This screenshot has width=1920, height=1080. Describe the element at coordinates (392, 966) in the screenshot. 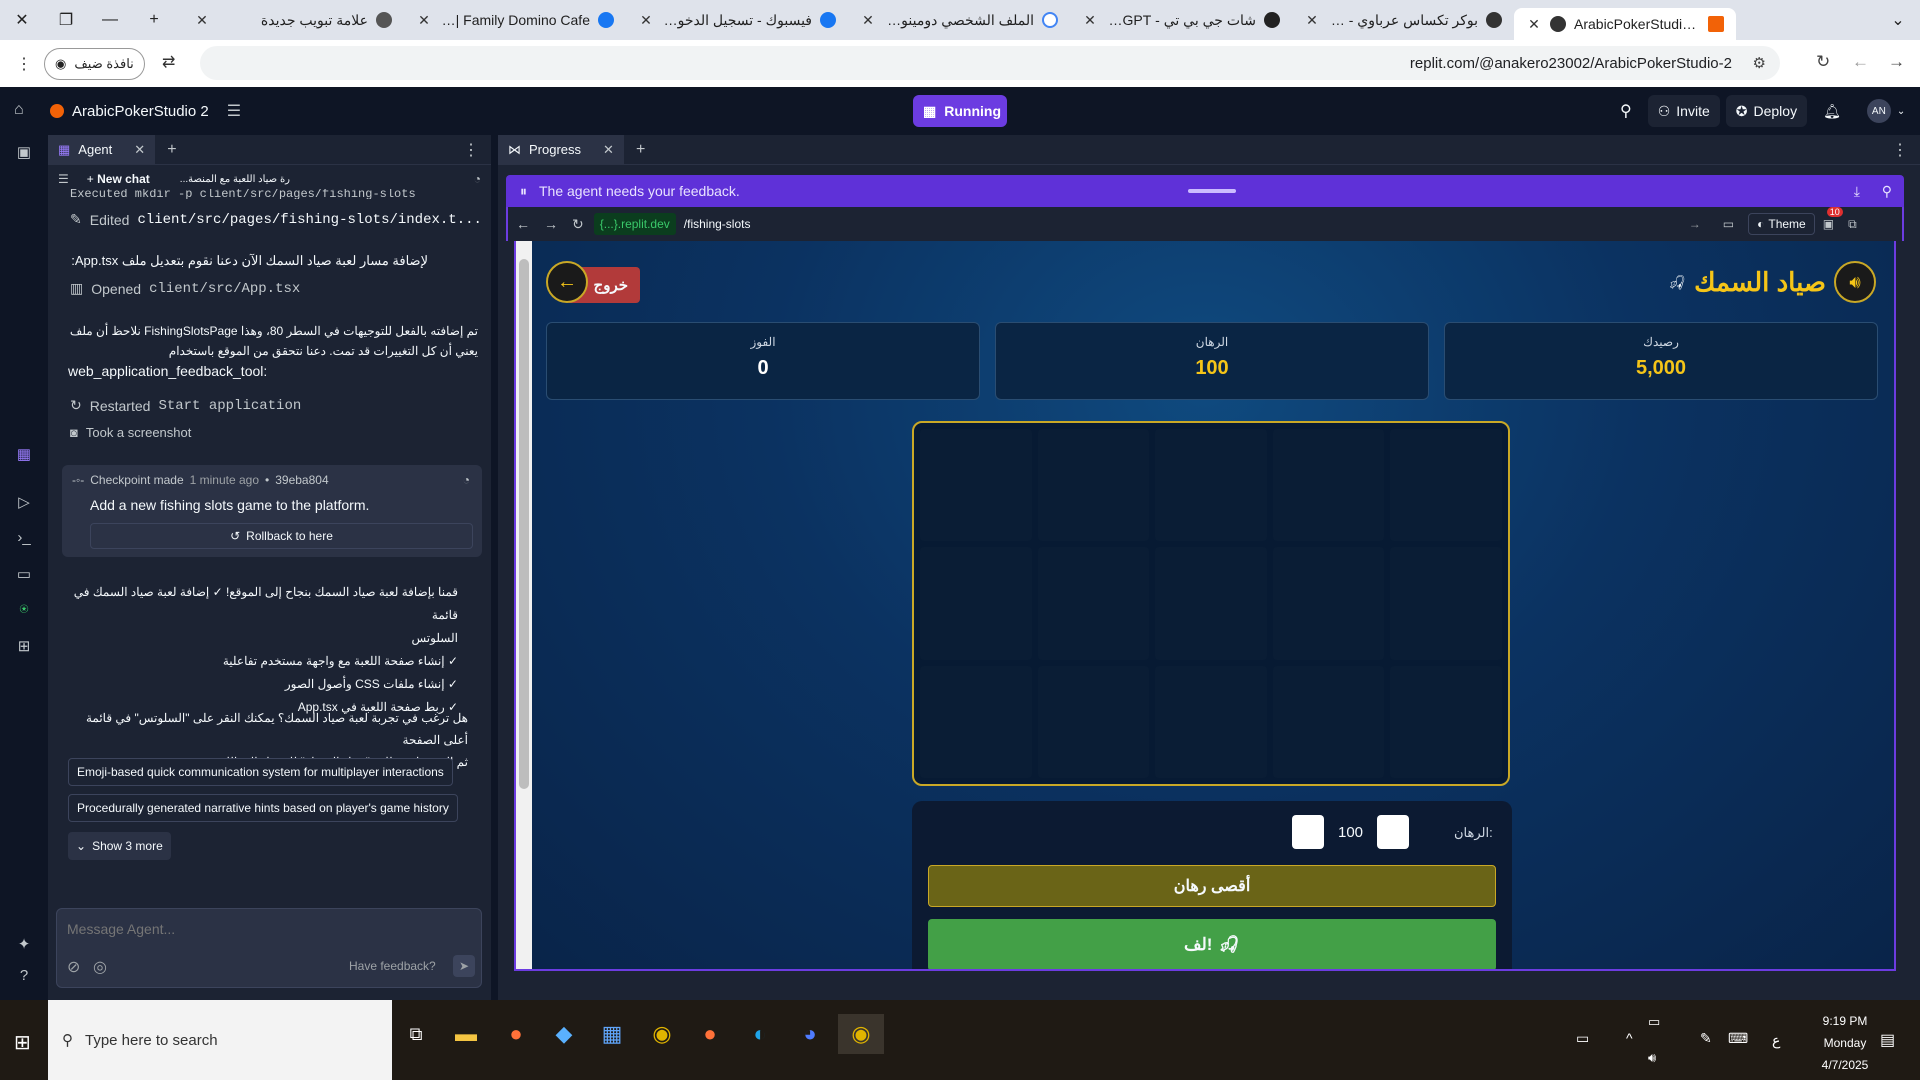

I see `feedback-link: Have feedback?` at that location.